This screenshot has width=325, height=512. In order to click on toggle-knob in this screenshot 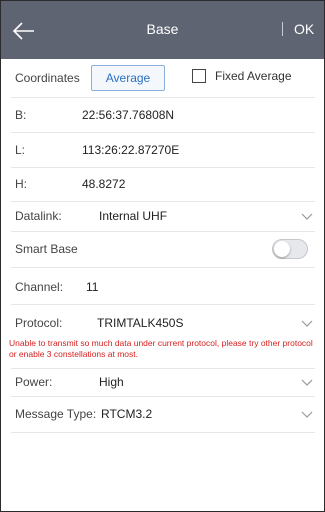, I will do `click(282, 249)`.